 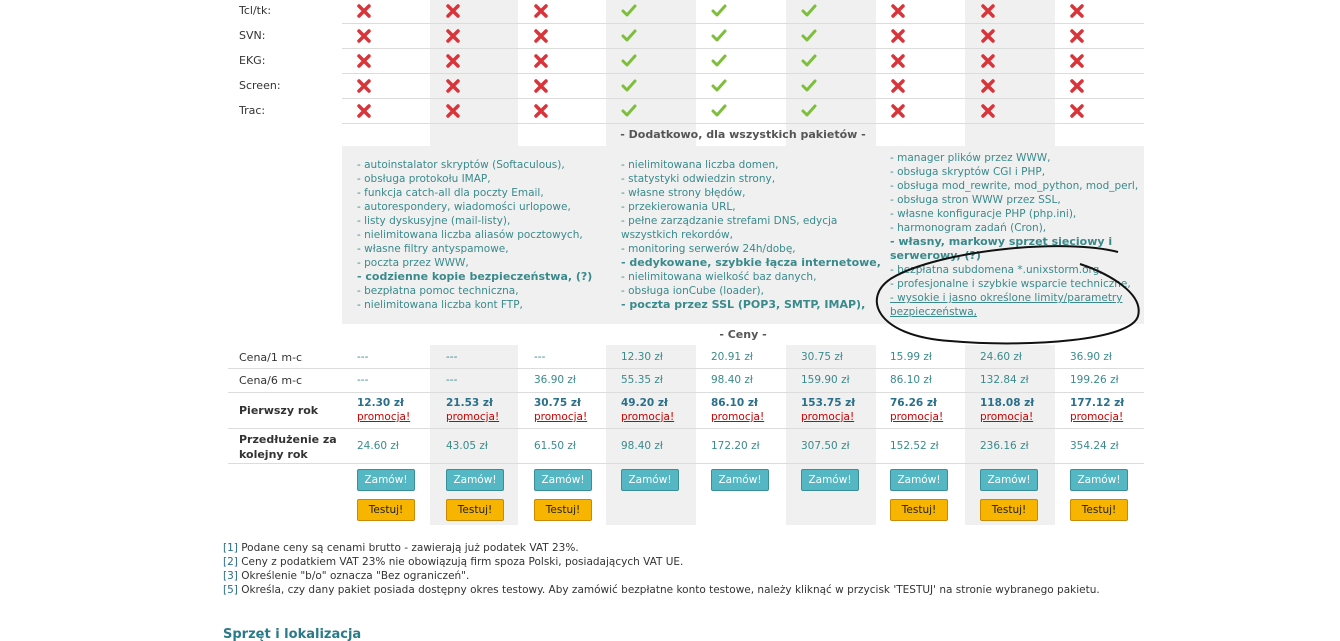 What do you see at coordinates (732, 380) in the screenshot?
I see `price-6m: 98.40 zł` at bounding box center [732, 380].